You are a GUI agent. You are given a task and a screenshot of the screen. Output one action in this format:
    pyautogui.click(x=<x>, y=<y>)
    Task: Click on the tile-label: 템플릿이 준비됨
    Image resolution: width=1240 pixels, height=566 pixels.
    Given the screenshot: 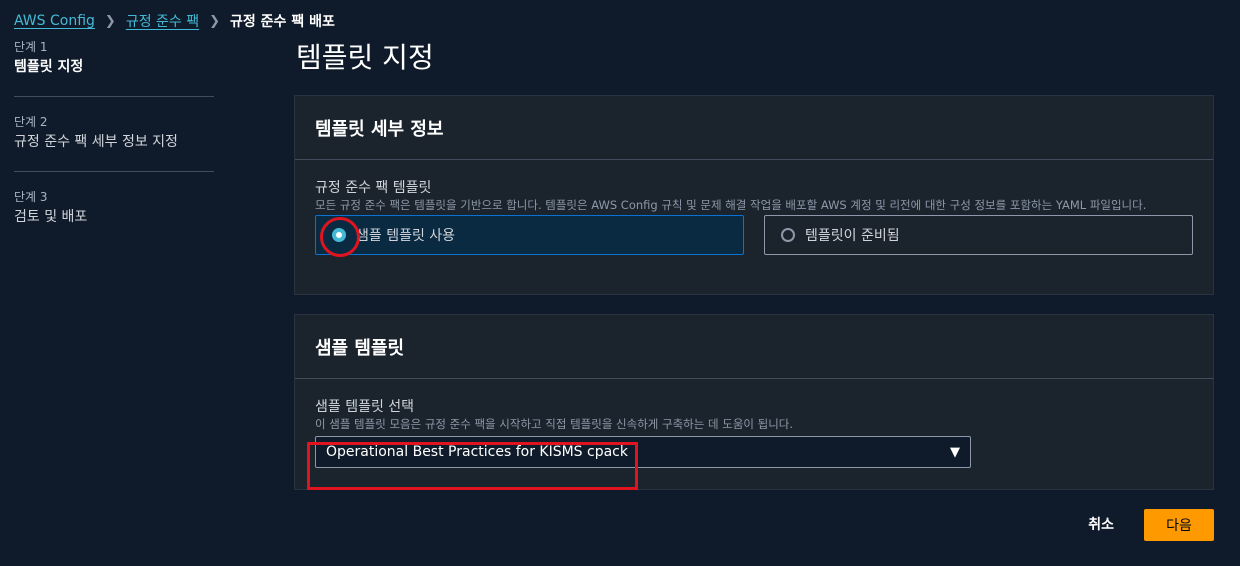 What is the action you would take?
    pyautogui.click(x=852, y=236)
    